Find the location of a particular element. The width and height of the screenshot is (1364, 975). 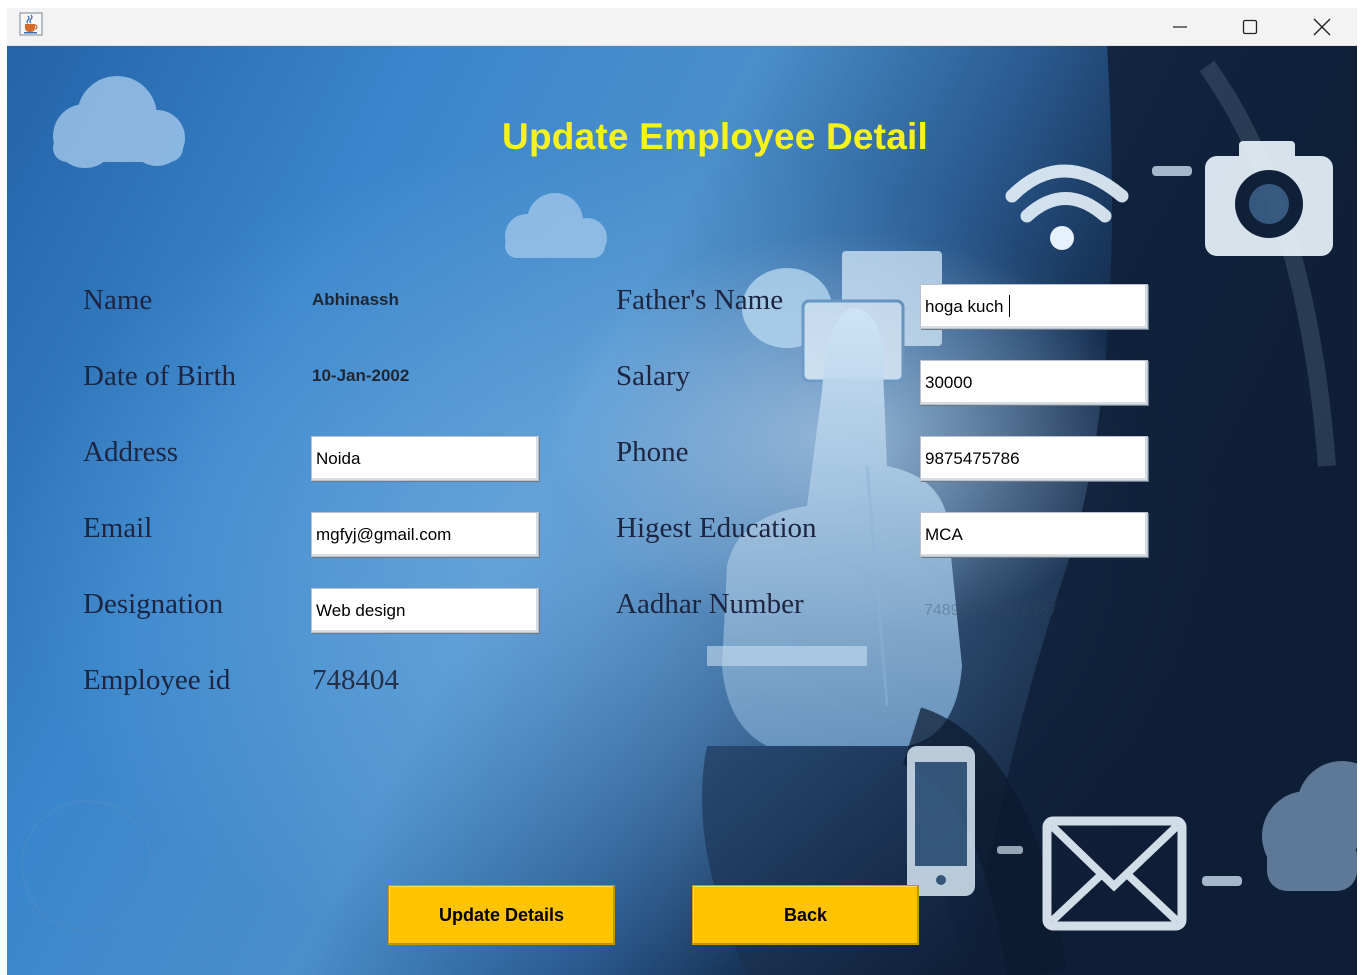

maximize-icon is located at coordinates (1250, 27).